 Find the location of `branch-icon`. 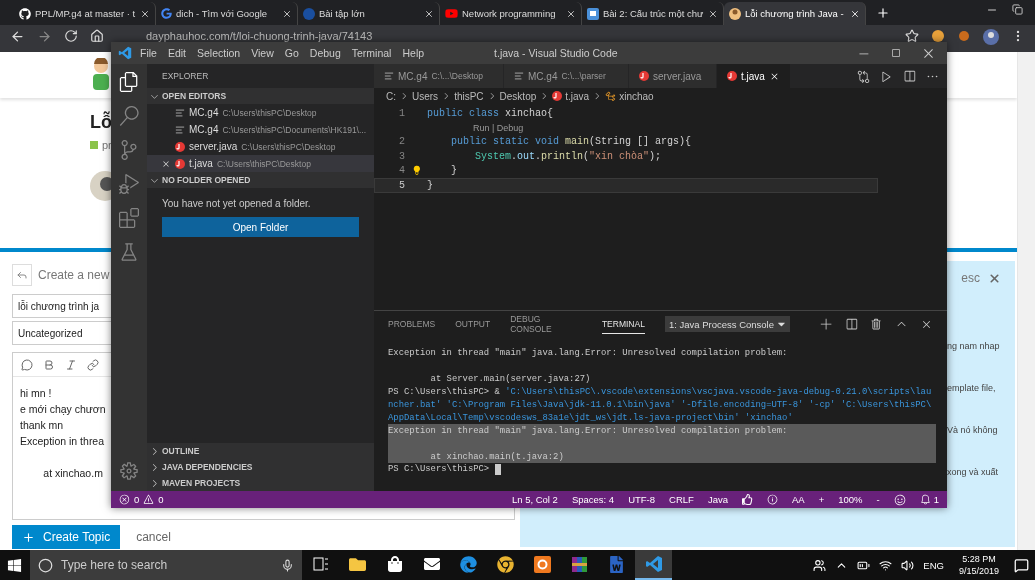

branch-icon is located at coordinates (129, 150).